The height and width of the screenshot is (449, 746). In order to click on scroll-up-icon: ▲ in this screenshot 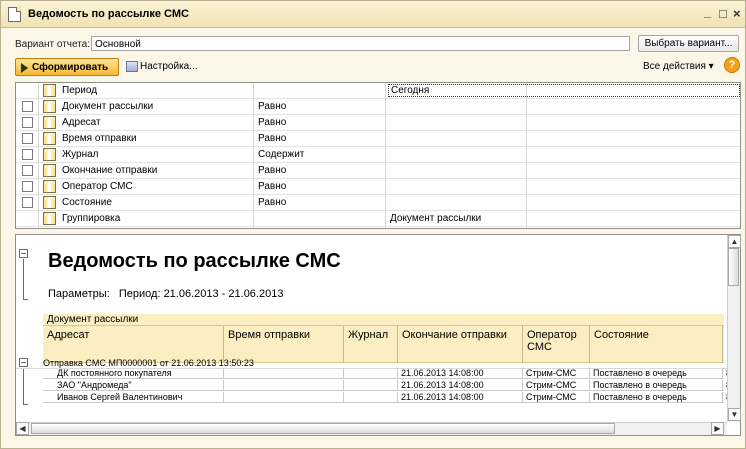, I will do `click(734, 241)`.